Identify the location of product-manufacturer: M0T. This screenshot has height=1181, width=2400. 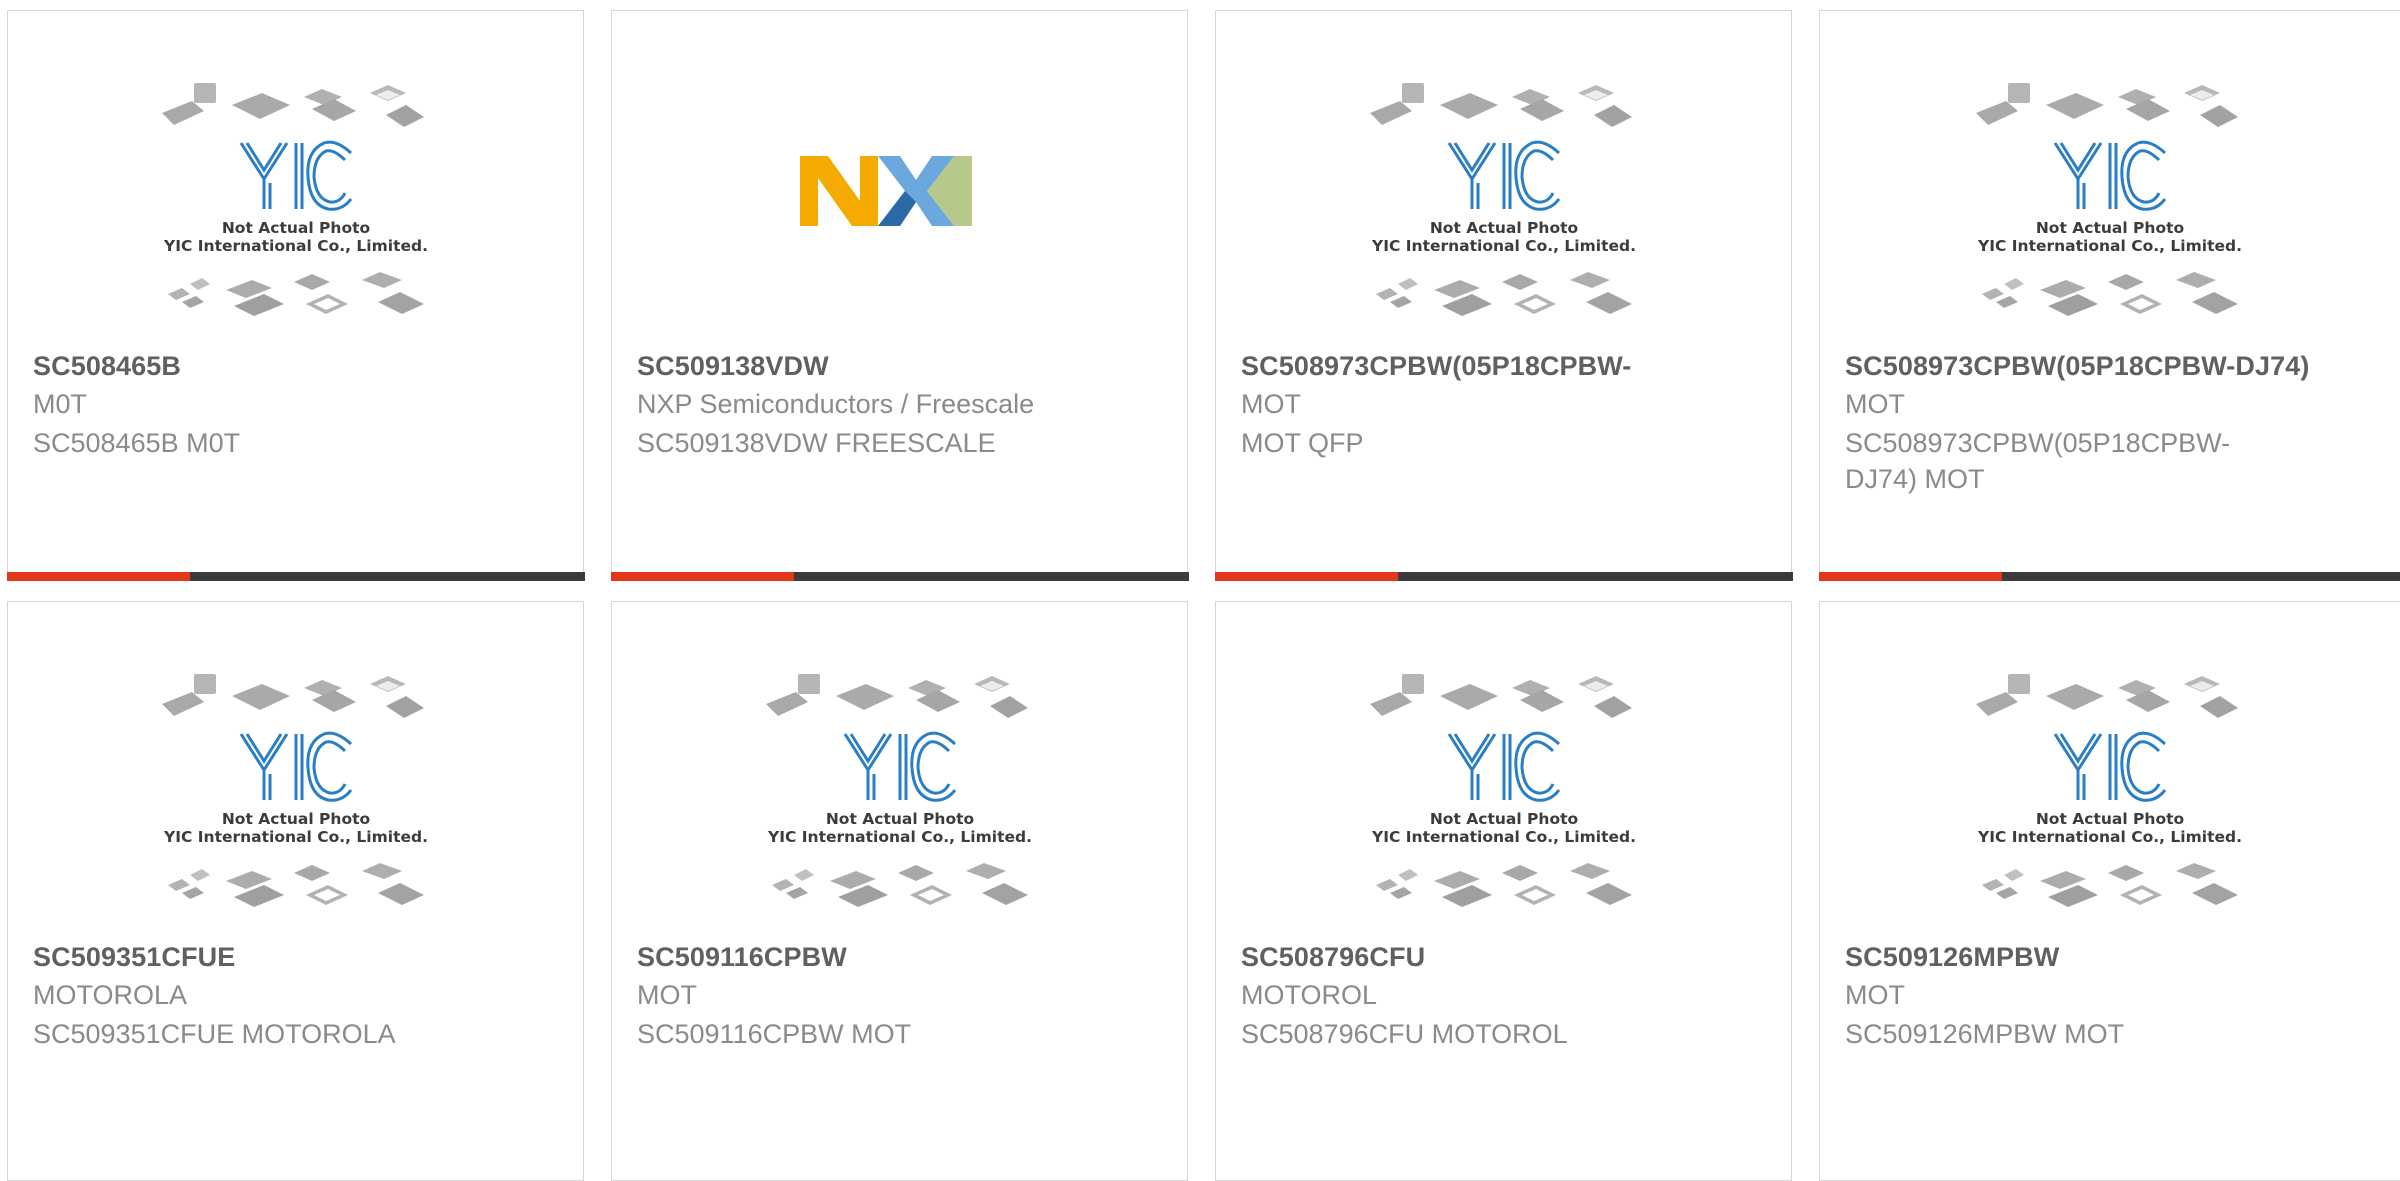
(60, 404).